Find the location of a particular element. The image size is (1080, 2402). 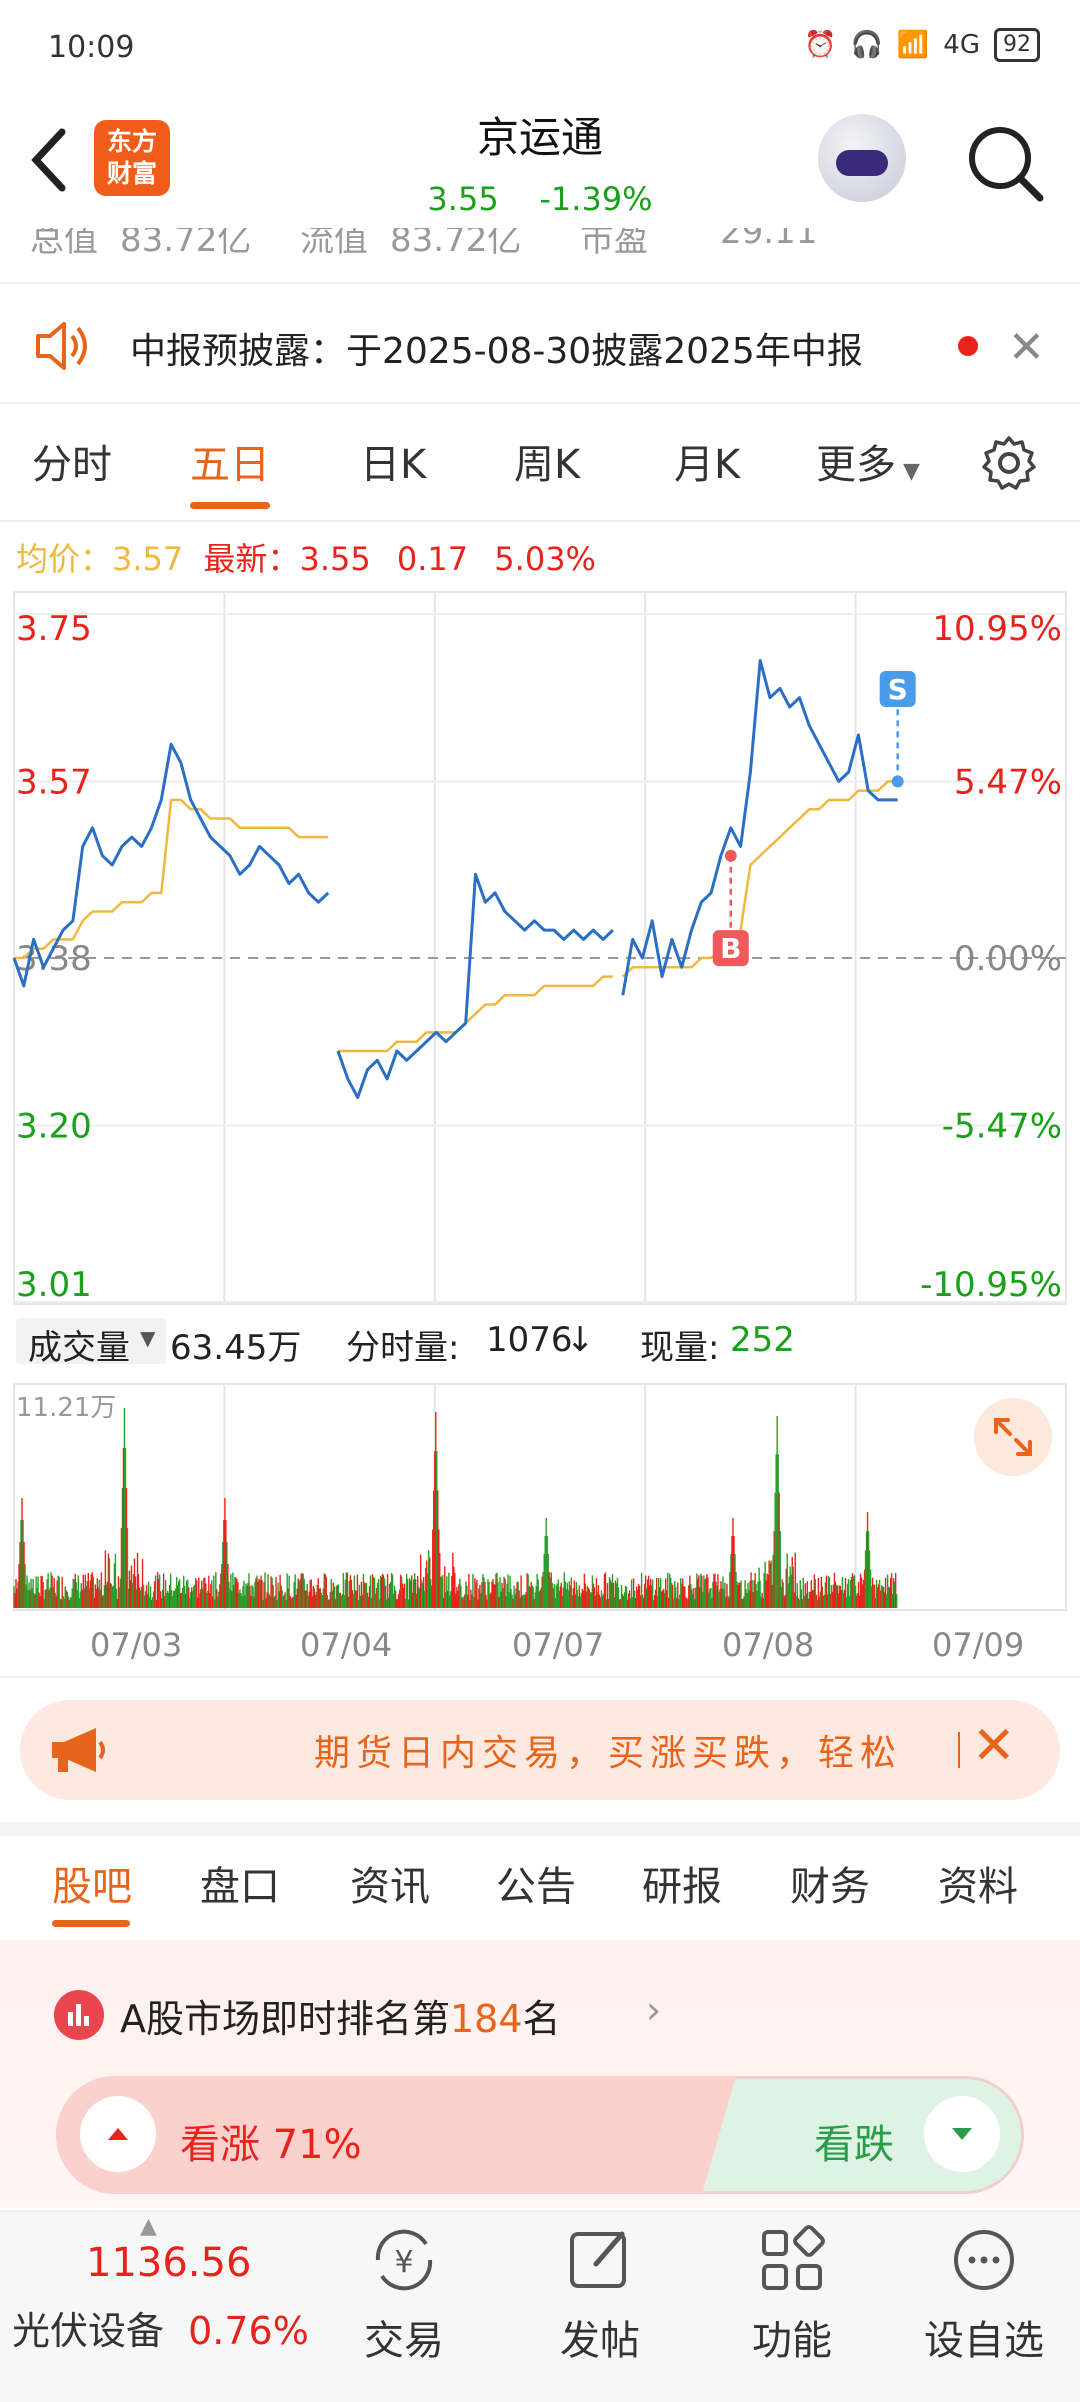

bullish-text: 看涨 is located at coordinates (220, 2145).